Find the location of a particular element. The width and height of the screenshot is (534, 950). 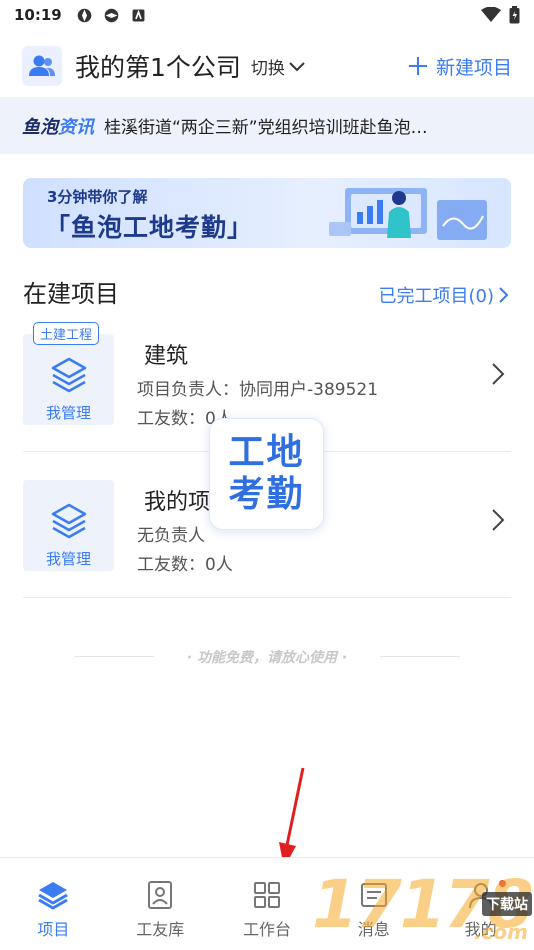

promo-banner: 3分钟带你了解 「鱼泡工地考勤」 is located at coordinates (267, 213).